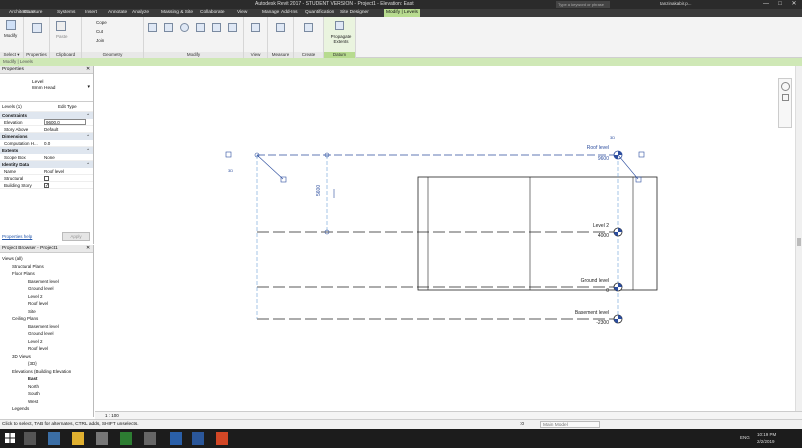  I want to click on tree-fp-site: Site, so click(32, 311).